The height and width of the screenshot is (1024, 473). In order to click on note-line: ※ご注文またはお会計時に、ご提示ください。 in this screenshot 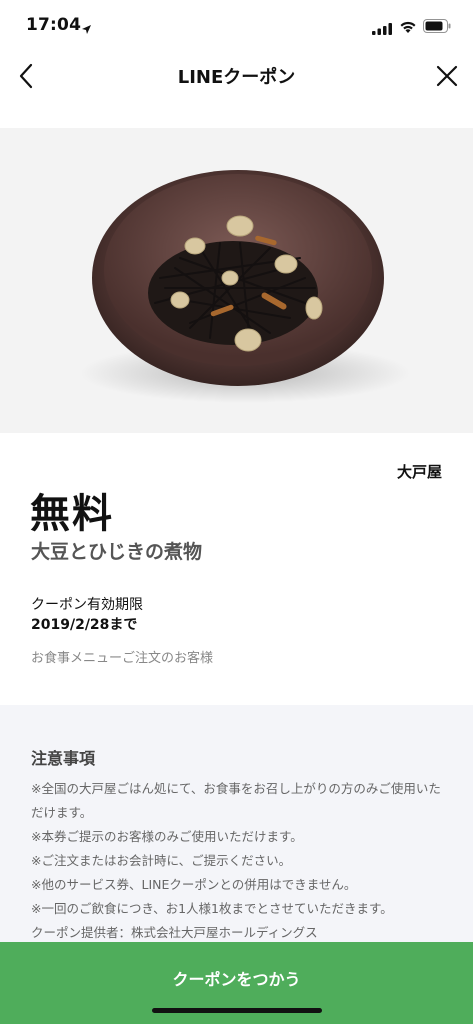, I will do `click(161, 860)`.